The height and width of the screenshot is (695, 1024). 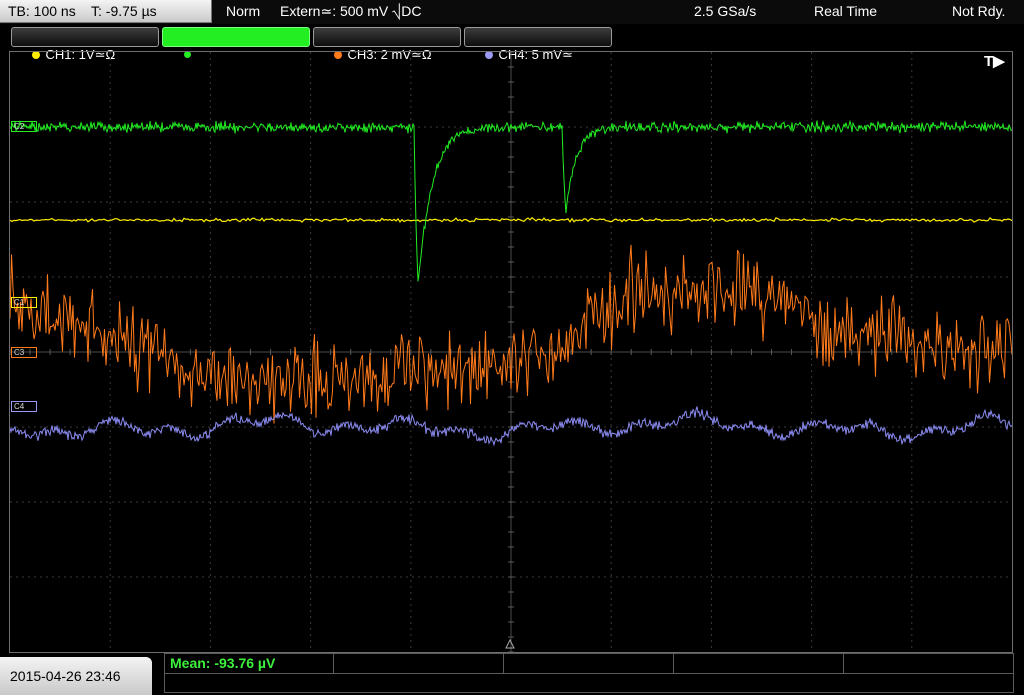 I want to click on channel-4-button: CH4: 5 mV≃, so click(x=538, y=44).